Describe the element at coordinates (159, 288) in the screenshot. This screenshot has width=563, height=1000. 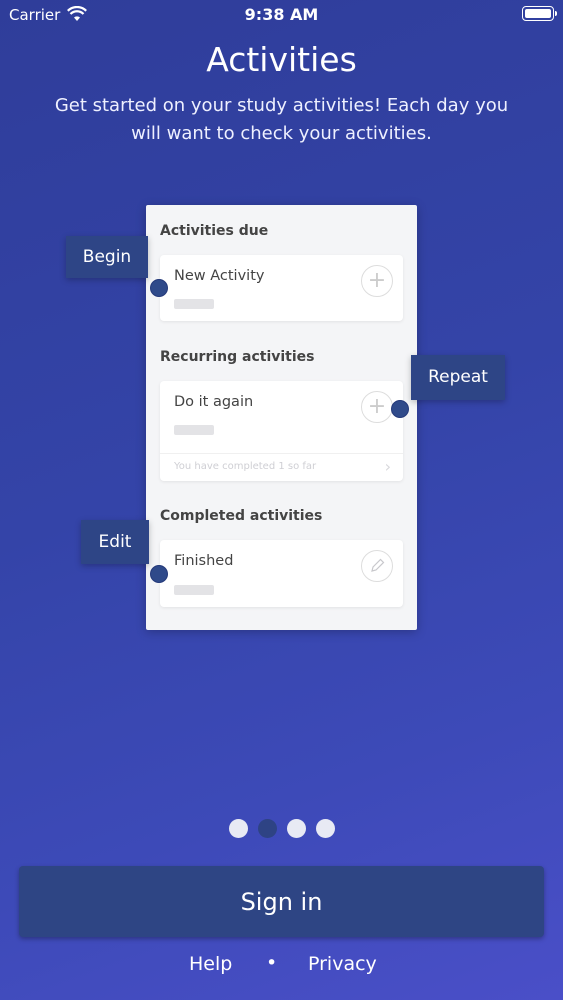
I see `callout-begin-marker` at that location.